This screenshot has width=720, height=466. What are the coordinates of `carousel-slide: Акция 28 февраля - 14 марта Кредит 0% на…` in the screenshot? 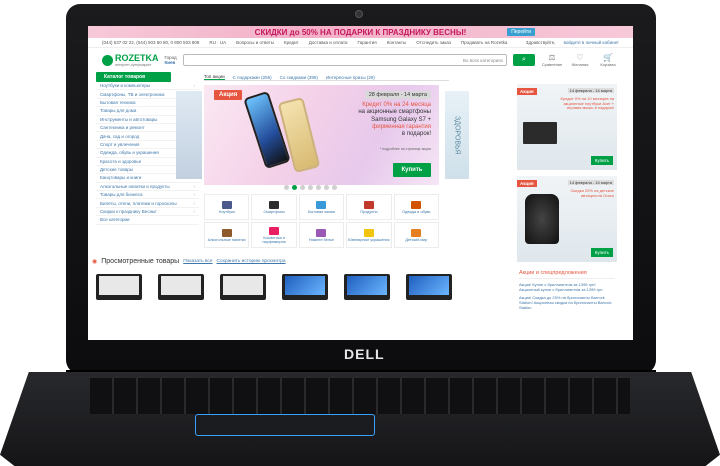 It's located at (321, 135).